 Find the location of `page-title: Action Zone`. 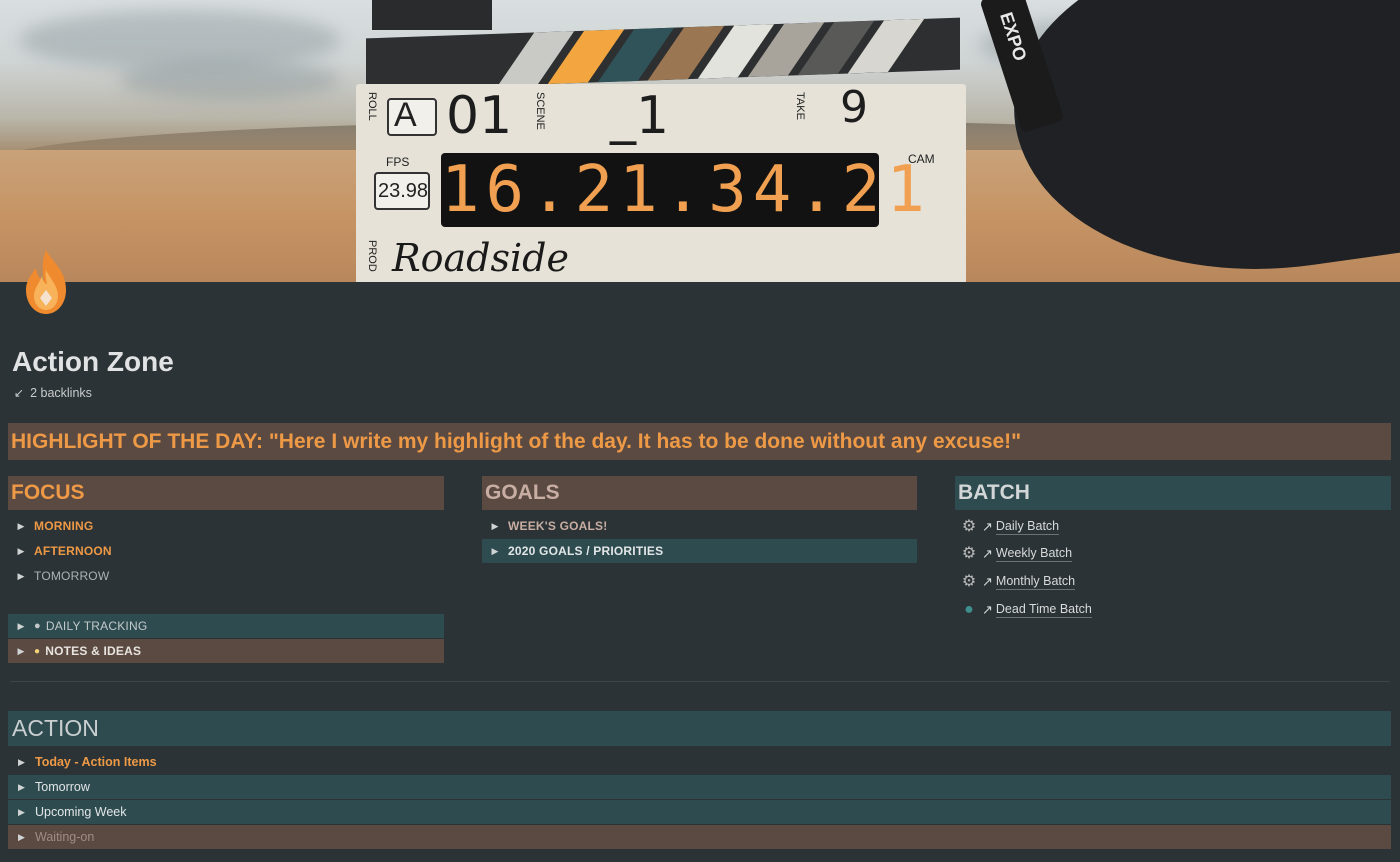

page-title: Action Zone is located at coordinates (93, 361).